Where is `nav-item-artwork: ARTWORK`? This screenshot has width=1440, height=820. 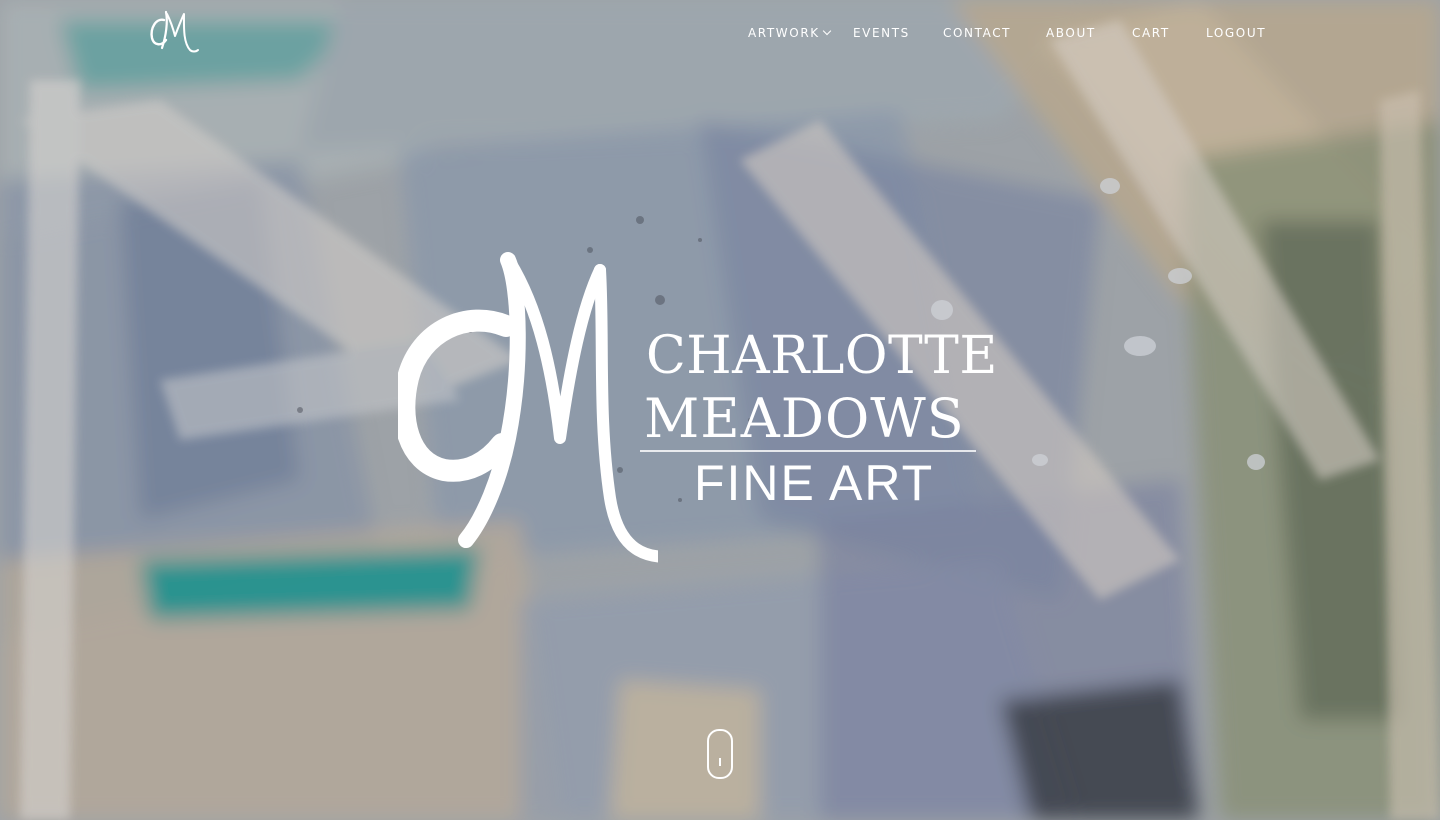
nav-item-artwork: ARTWORK is located at coordinates (789, 33).